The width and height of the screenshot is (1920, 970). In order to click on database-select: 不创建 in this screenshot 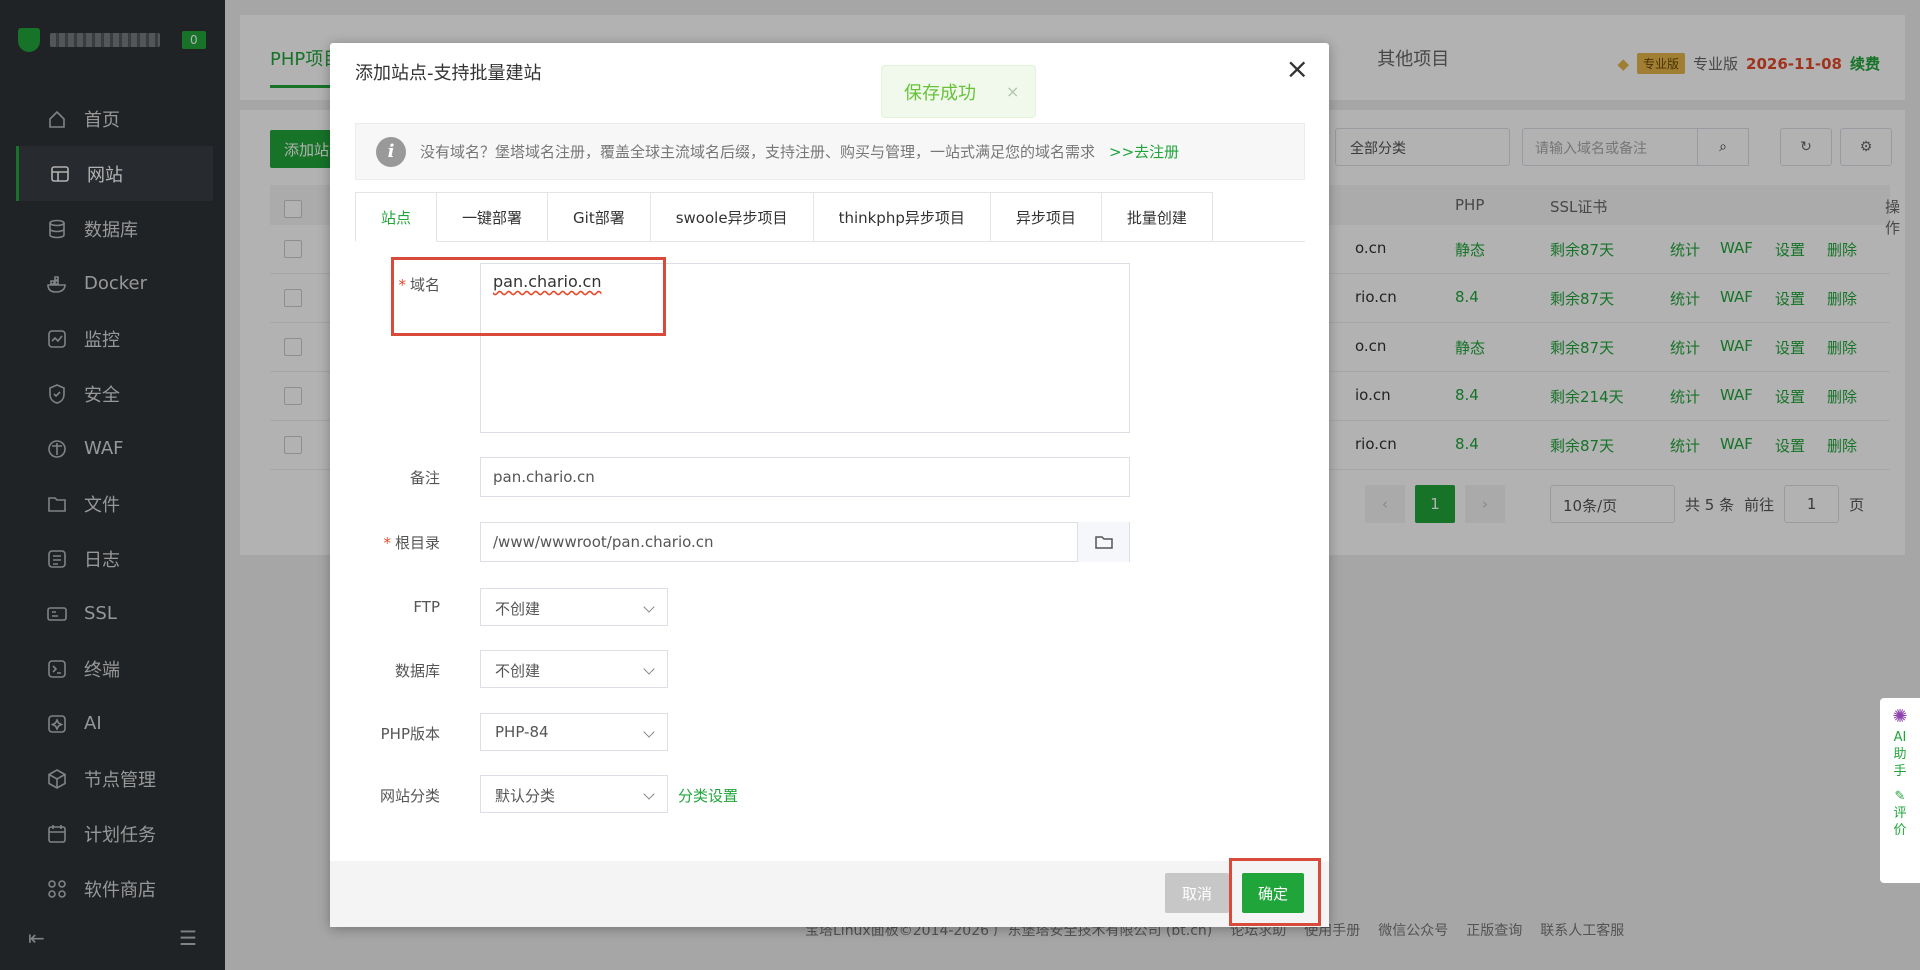, I will do `click(574, 669)`.